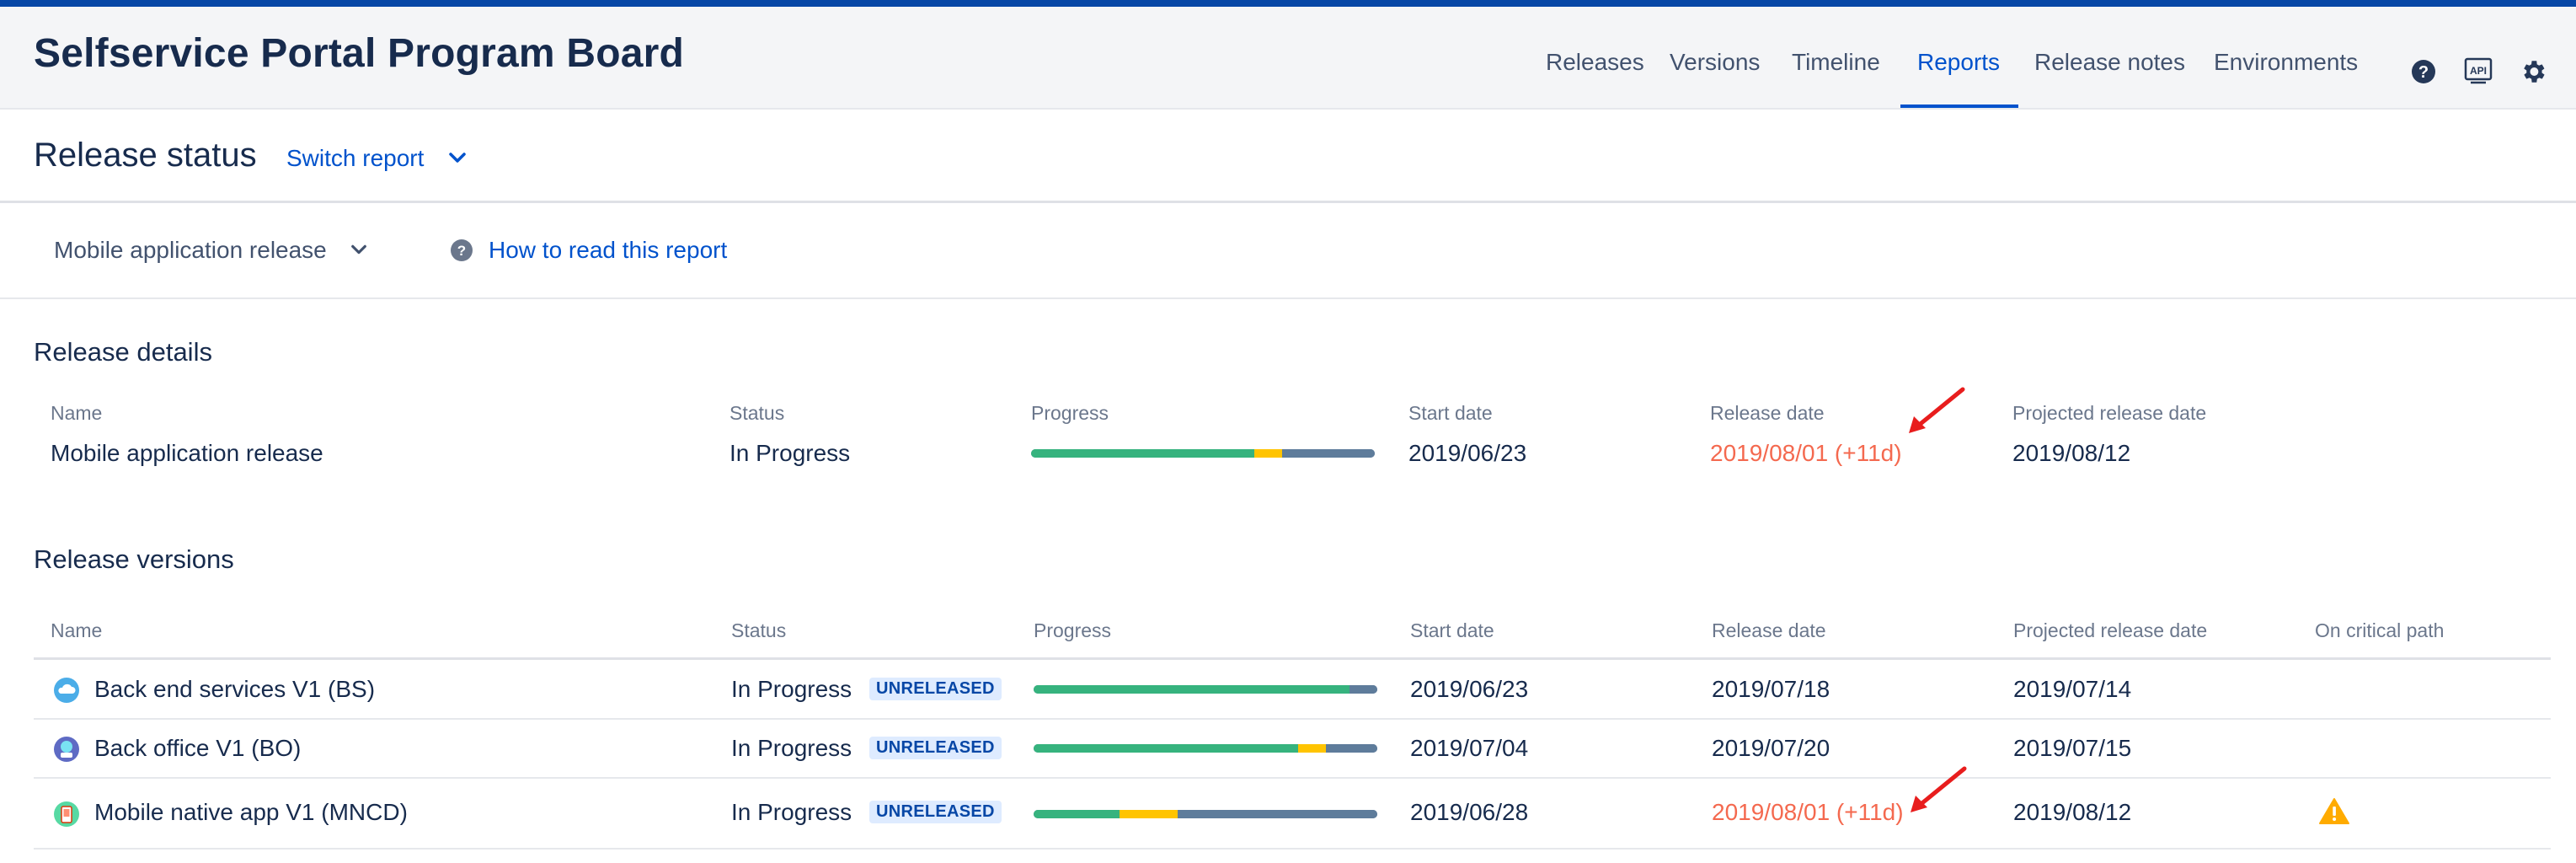 Image resolution: width=2576 pixels, height=863 pixels. I want to click on api-icon: API, so click(2478, 70).